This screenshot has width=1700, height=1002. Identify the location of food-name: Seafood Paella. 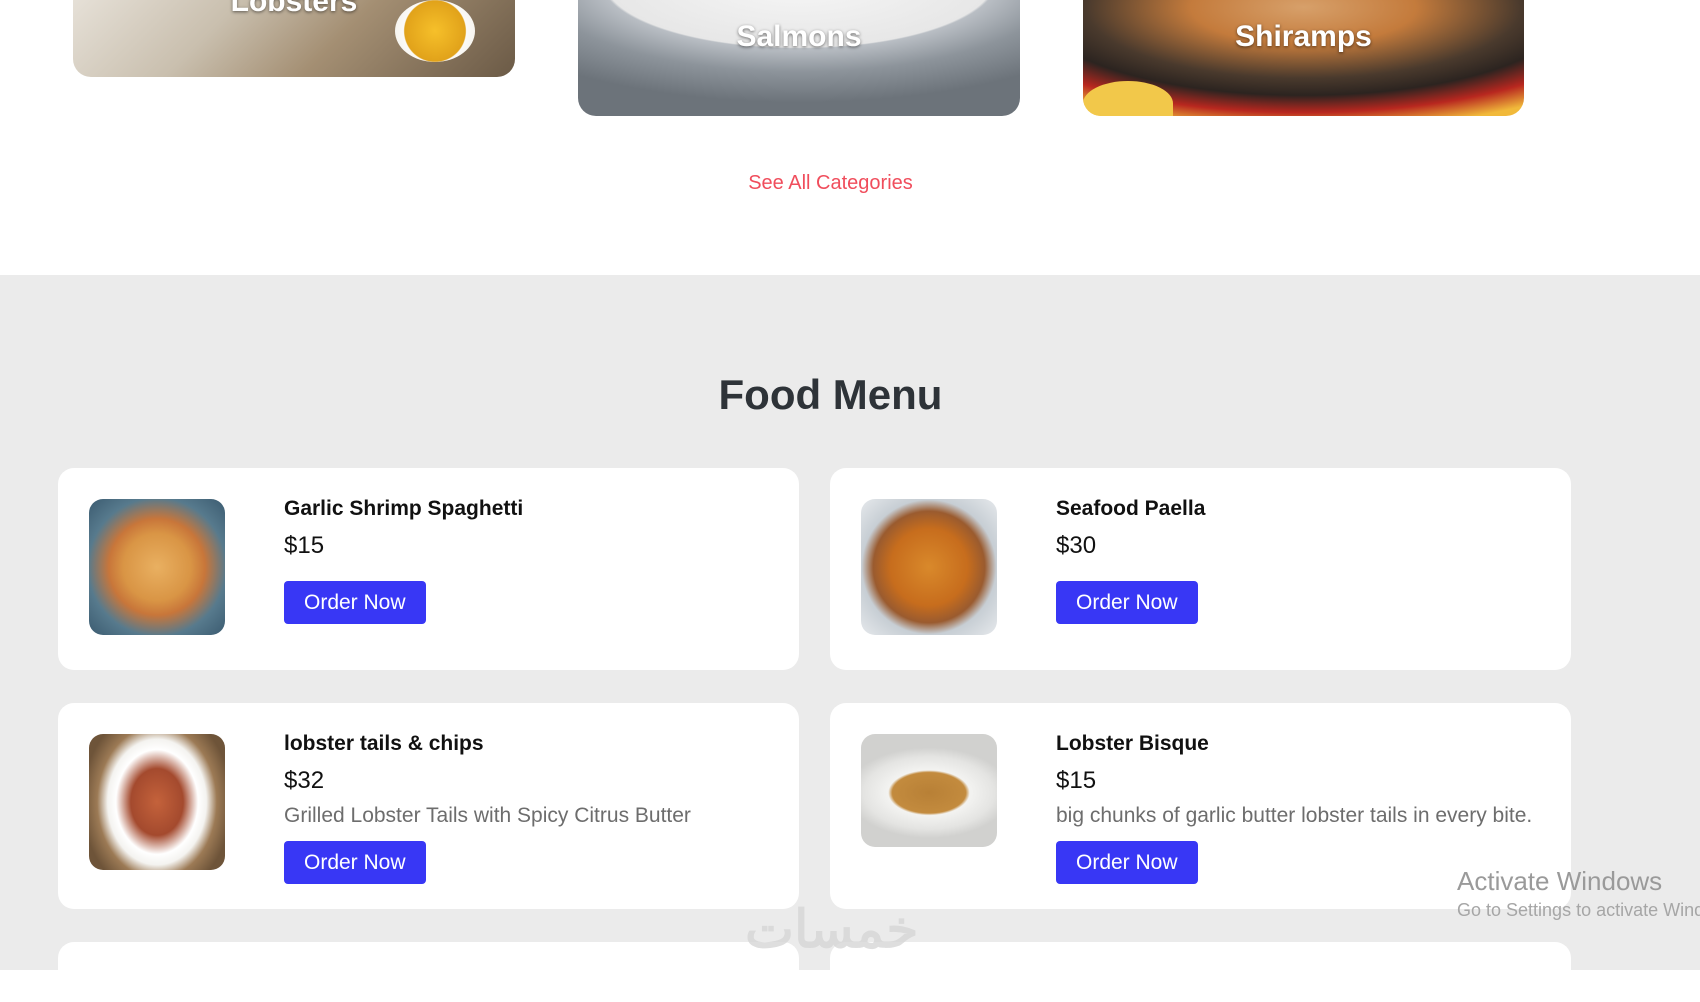
(1131, 508).